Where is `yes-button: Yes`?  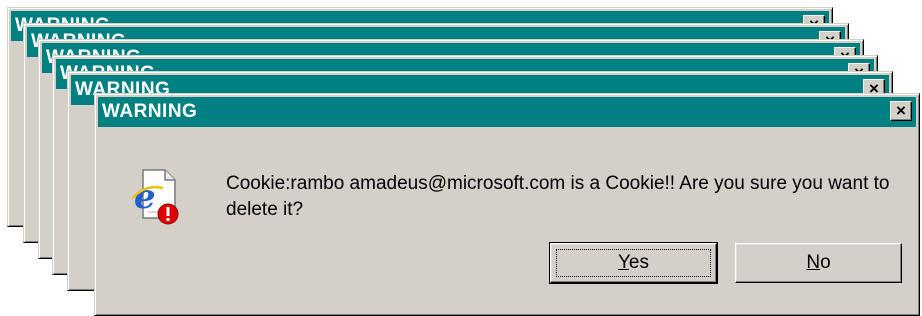 yes-button: Yes is located at coordinates (633, 263).